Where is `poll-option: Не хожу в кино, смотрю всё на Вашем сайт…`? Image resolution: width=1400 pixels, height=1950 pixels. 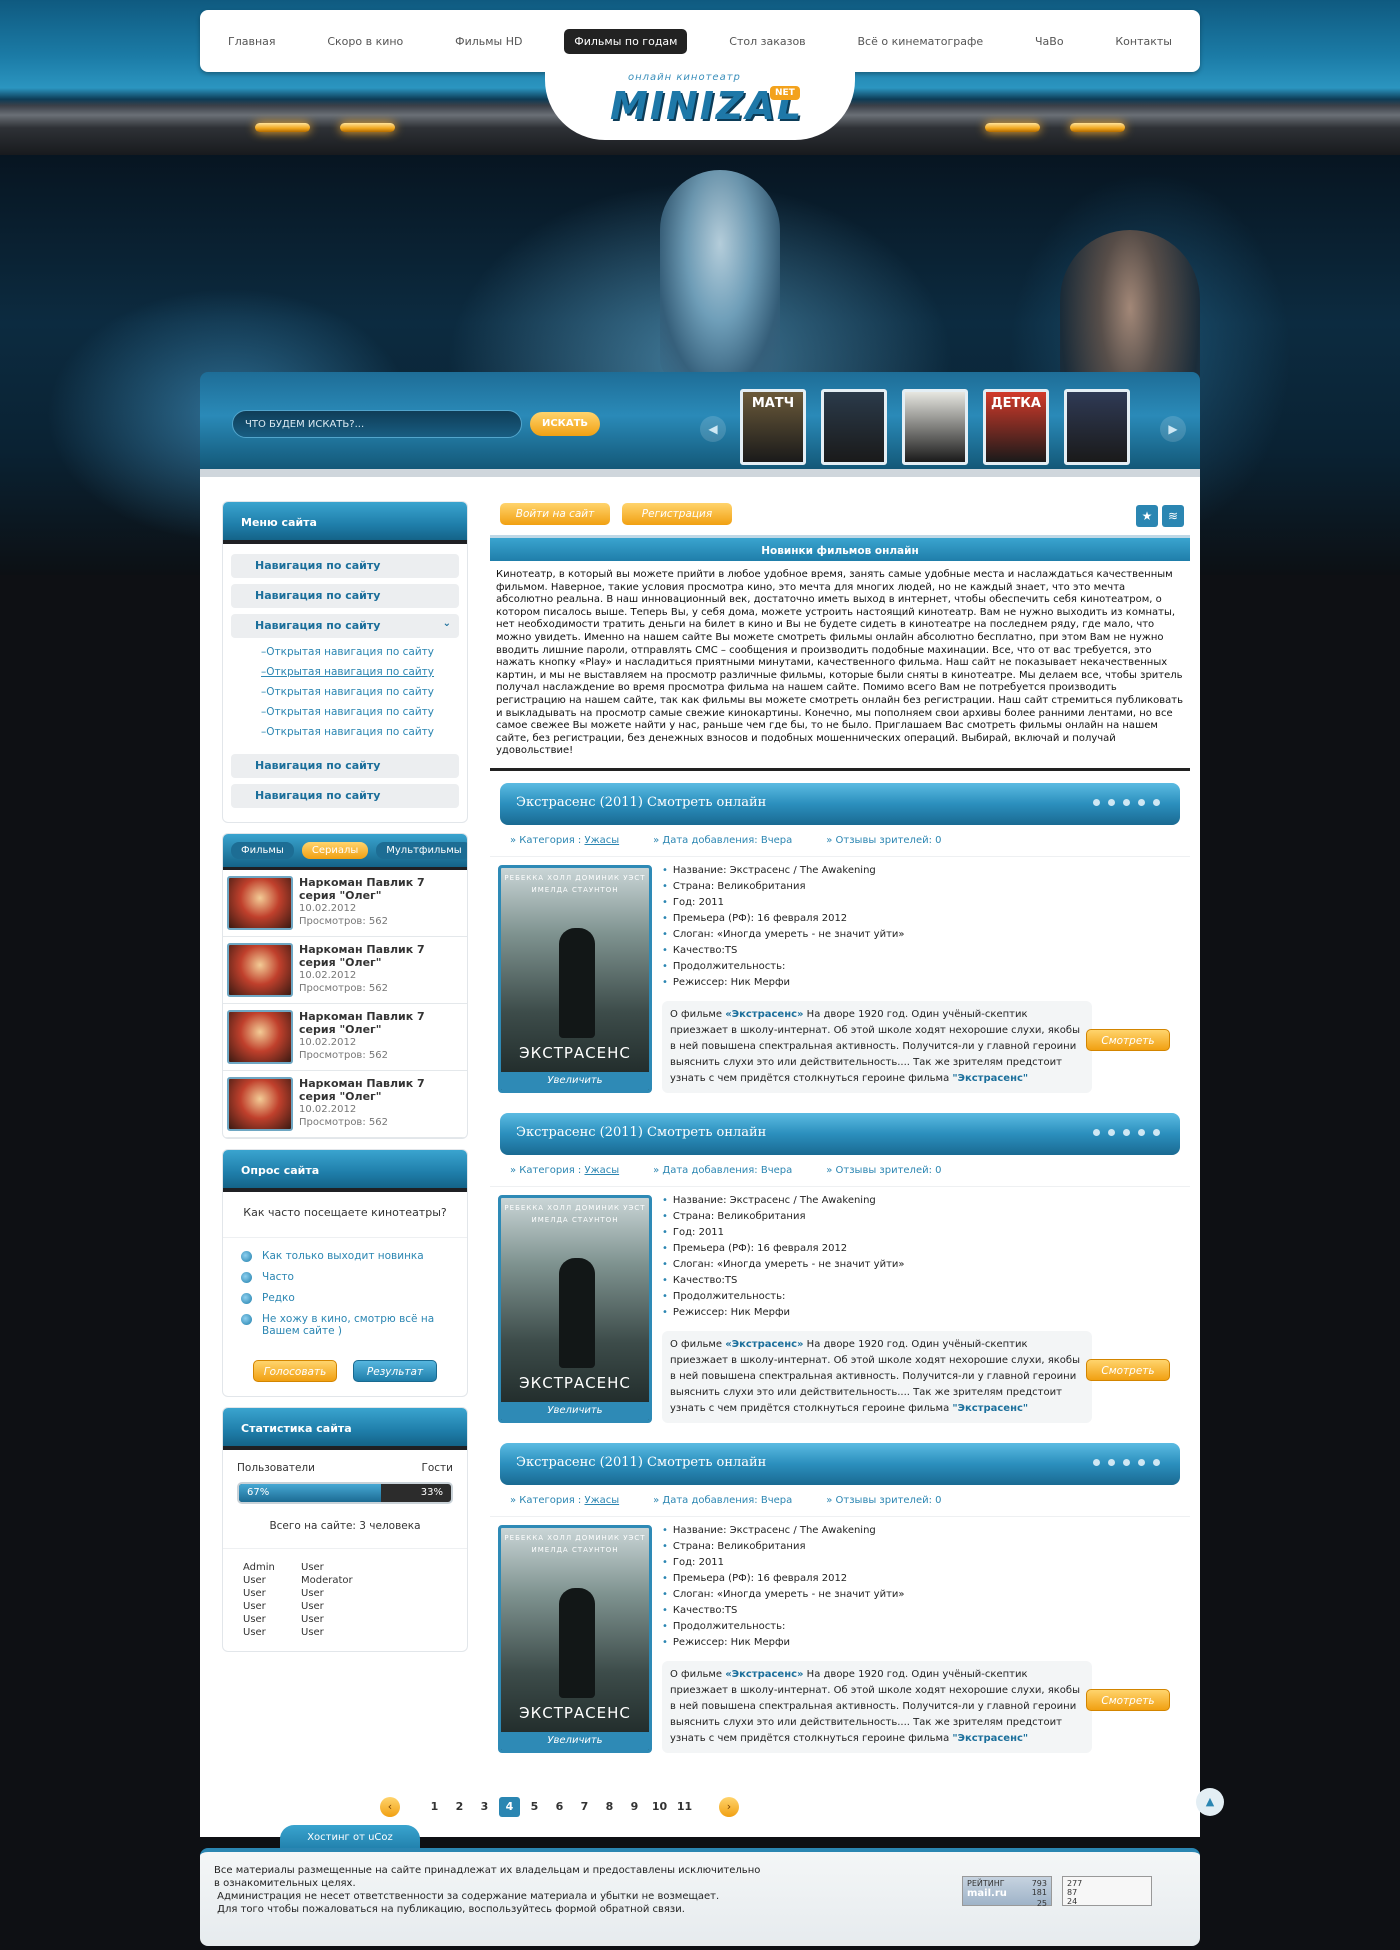
poll-option: Не хожу в кино, смотрю всё на Вашем сайт… is located at coordinates (345, 1325).